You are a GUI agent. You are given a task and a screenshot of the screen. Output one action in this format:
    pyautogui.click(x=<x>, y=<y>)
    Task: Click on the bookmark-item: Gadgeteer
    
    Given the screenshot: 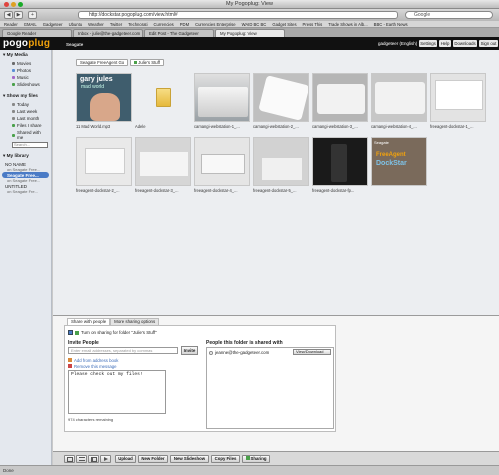 What is the action you would take?
    pyautogui.click(x=53, y=24)
    